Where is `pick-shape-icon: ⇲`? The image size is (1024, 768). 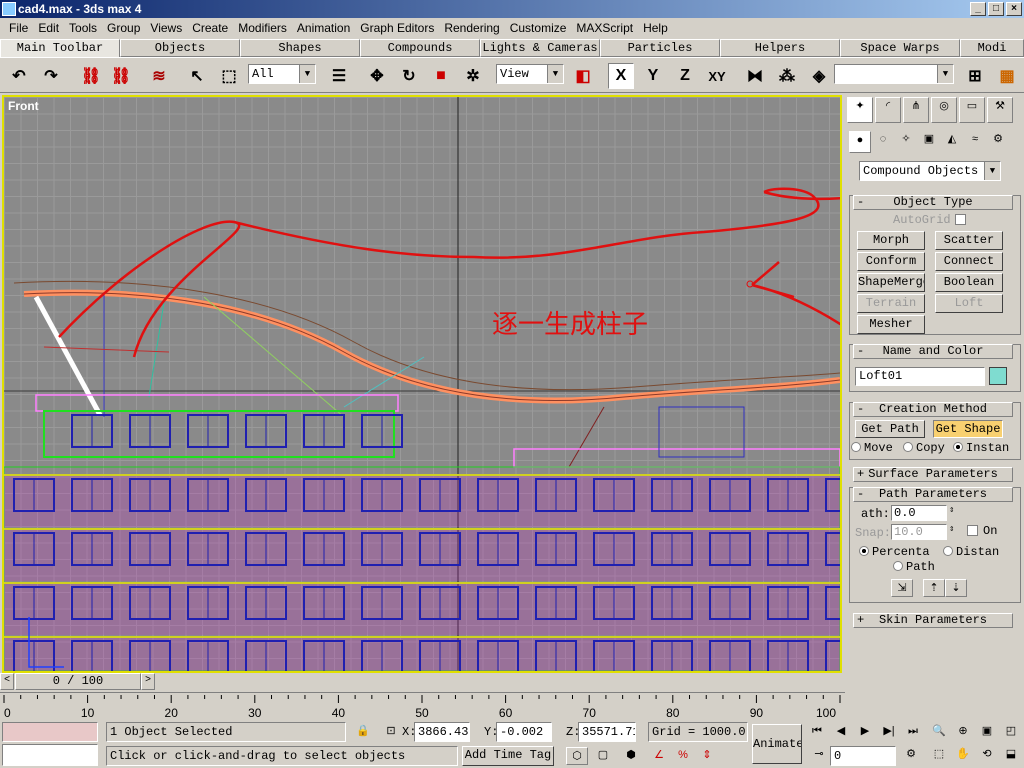
pick-shape-icon: ⇲ is located at coordinates (902, 588).